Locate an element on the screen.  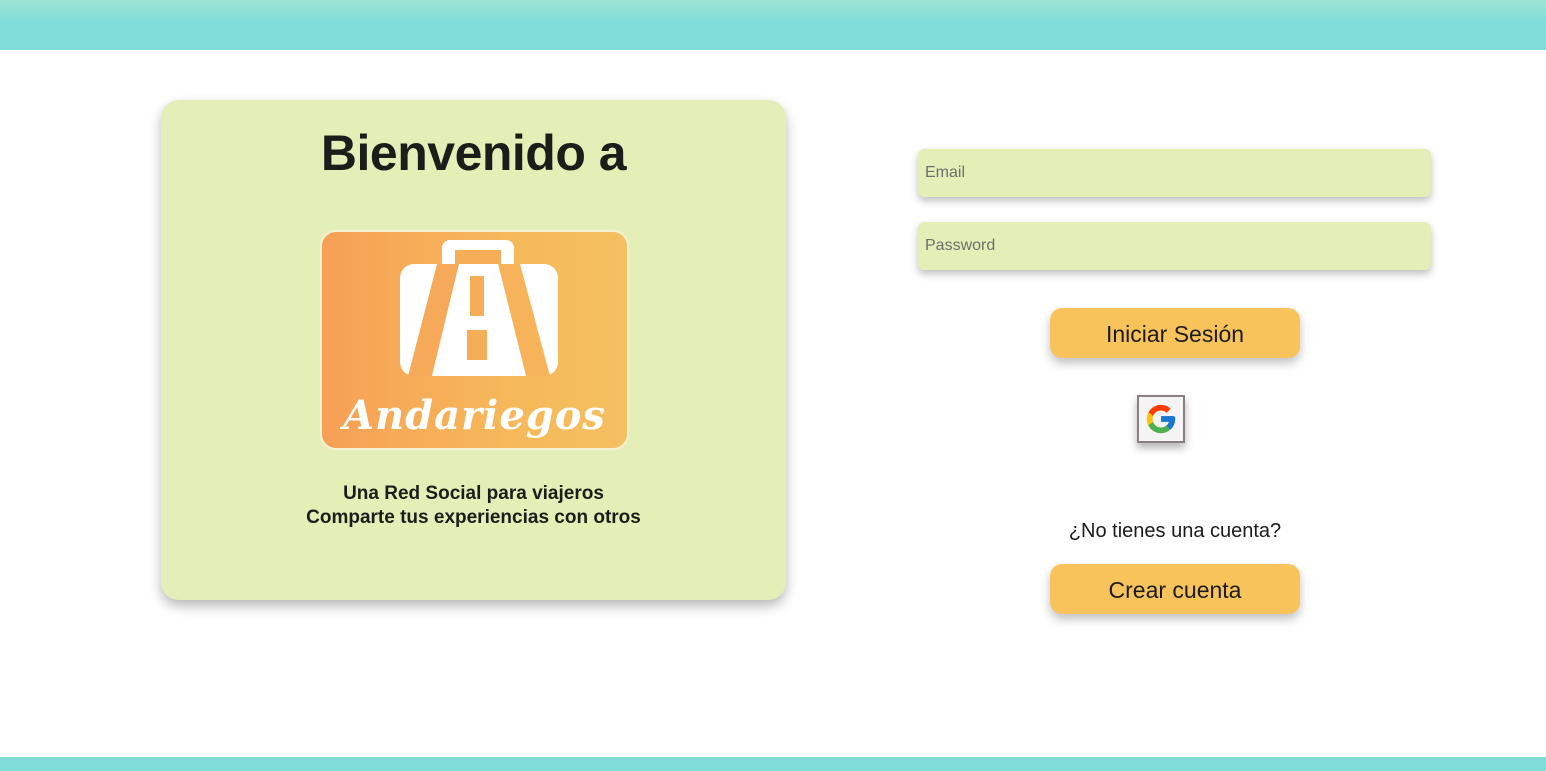
google-icon is located at coordinates (1161, 419).